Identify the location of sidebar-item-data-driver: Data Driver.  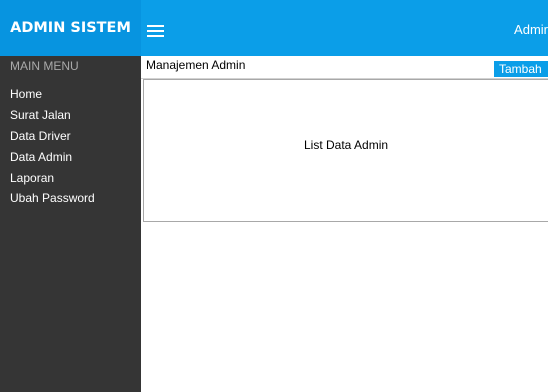
(52, 136).